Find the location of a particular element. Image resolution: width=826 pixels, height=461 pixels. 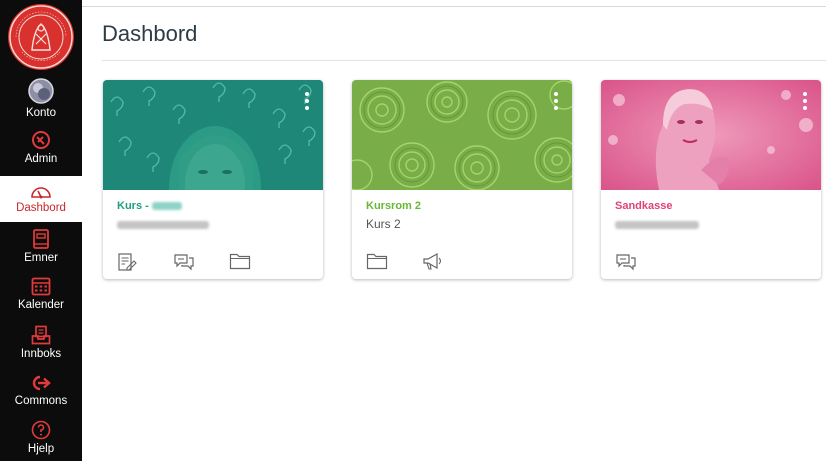

course-card-name: Kursrom 2 is located at coordinates (393, 206).